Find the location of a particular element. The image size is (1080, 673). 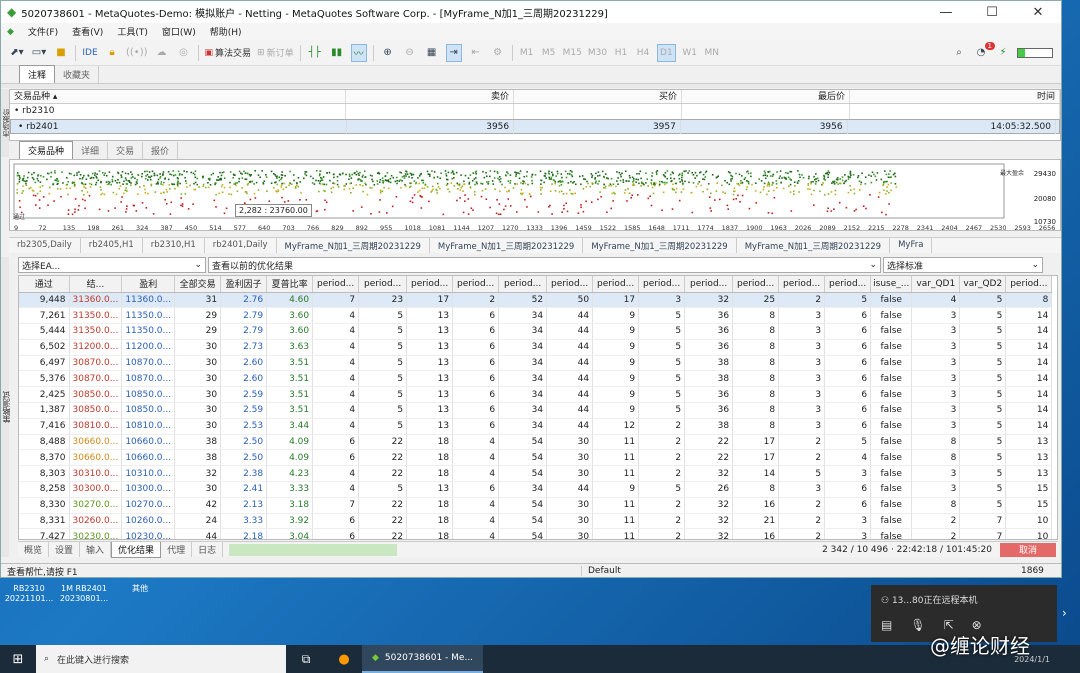

menu-help: 帮助(H) is located at coordinates (226, 31).